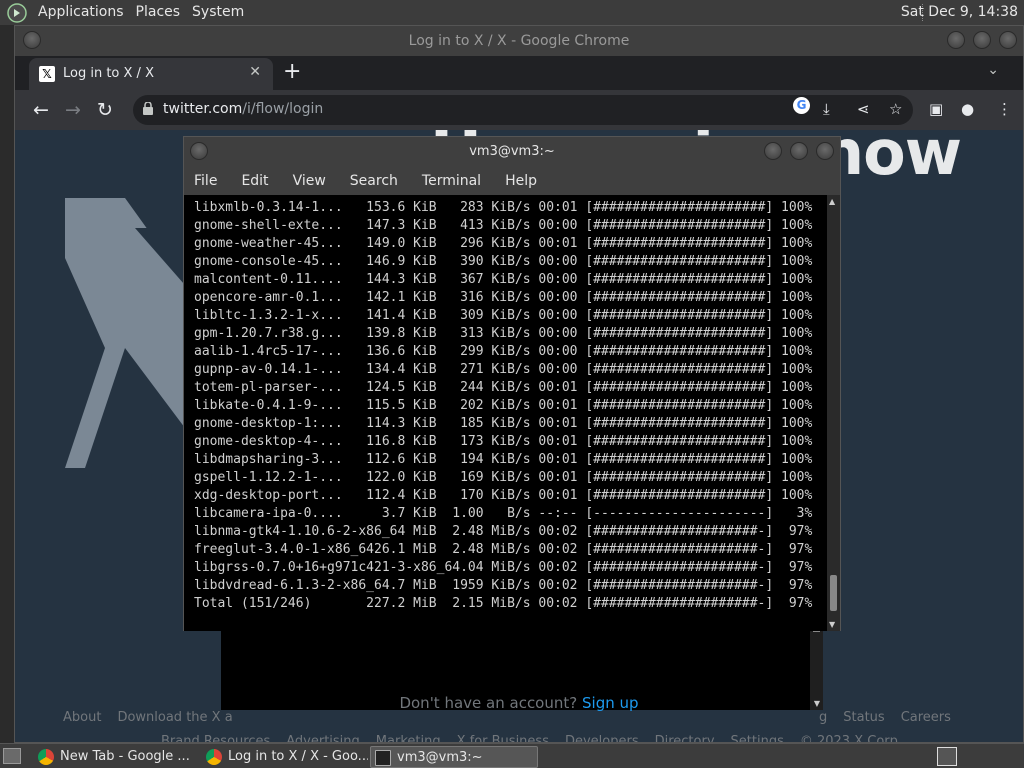 The image size is (1024, 768). What do you see at coordinates (1008, 40) in the screenshot?
I see `close-window-button` at bounding box center [1008, 40].